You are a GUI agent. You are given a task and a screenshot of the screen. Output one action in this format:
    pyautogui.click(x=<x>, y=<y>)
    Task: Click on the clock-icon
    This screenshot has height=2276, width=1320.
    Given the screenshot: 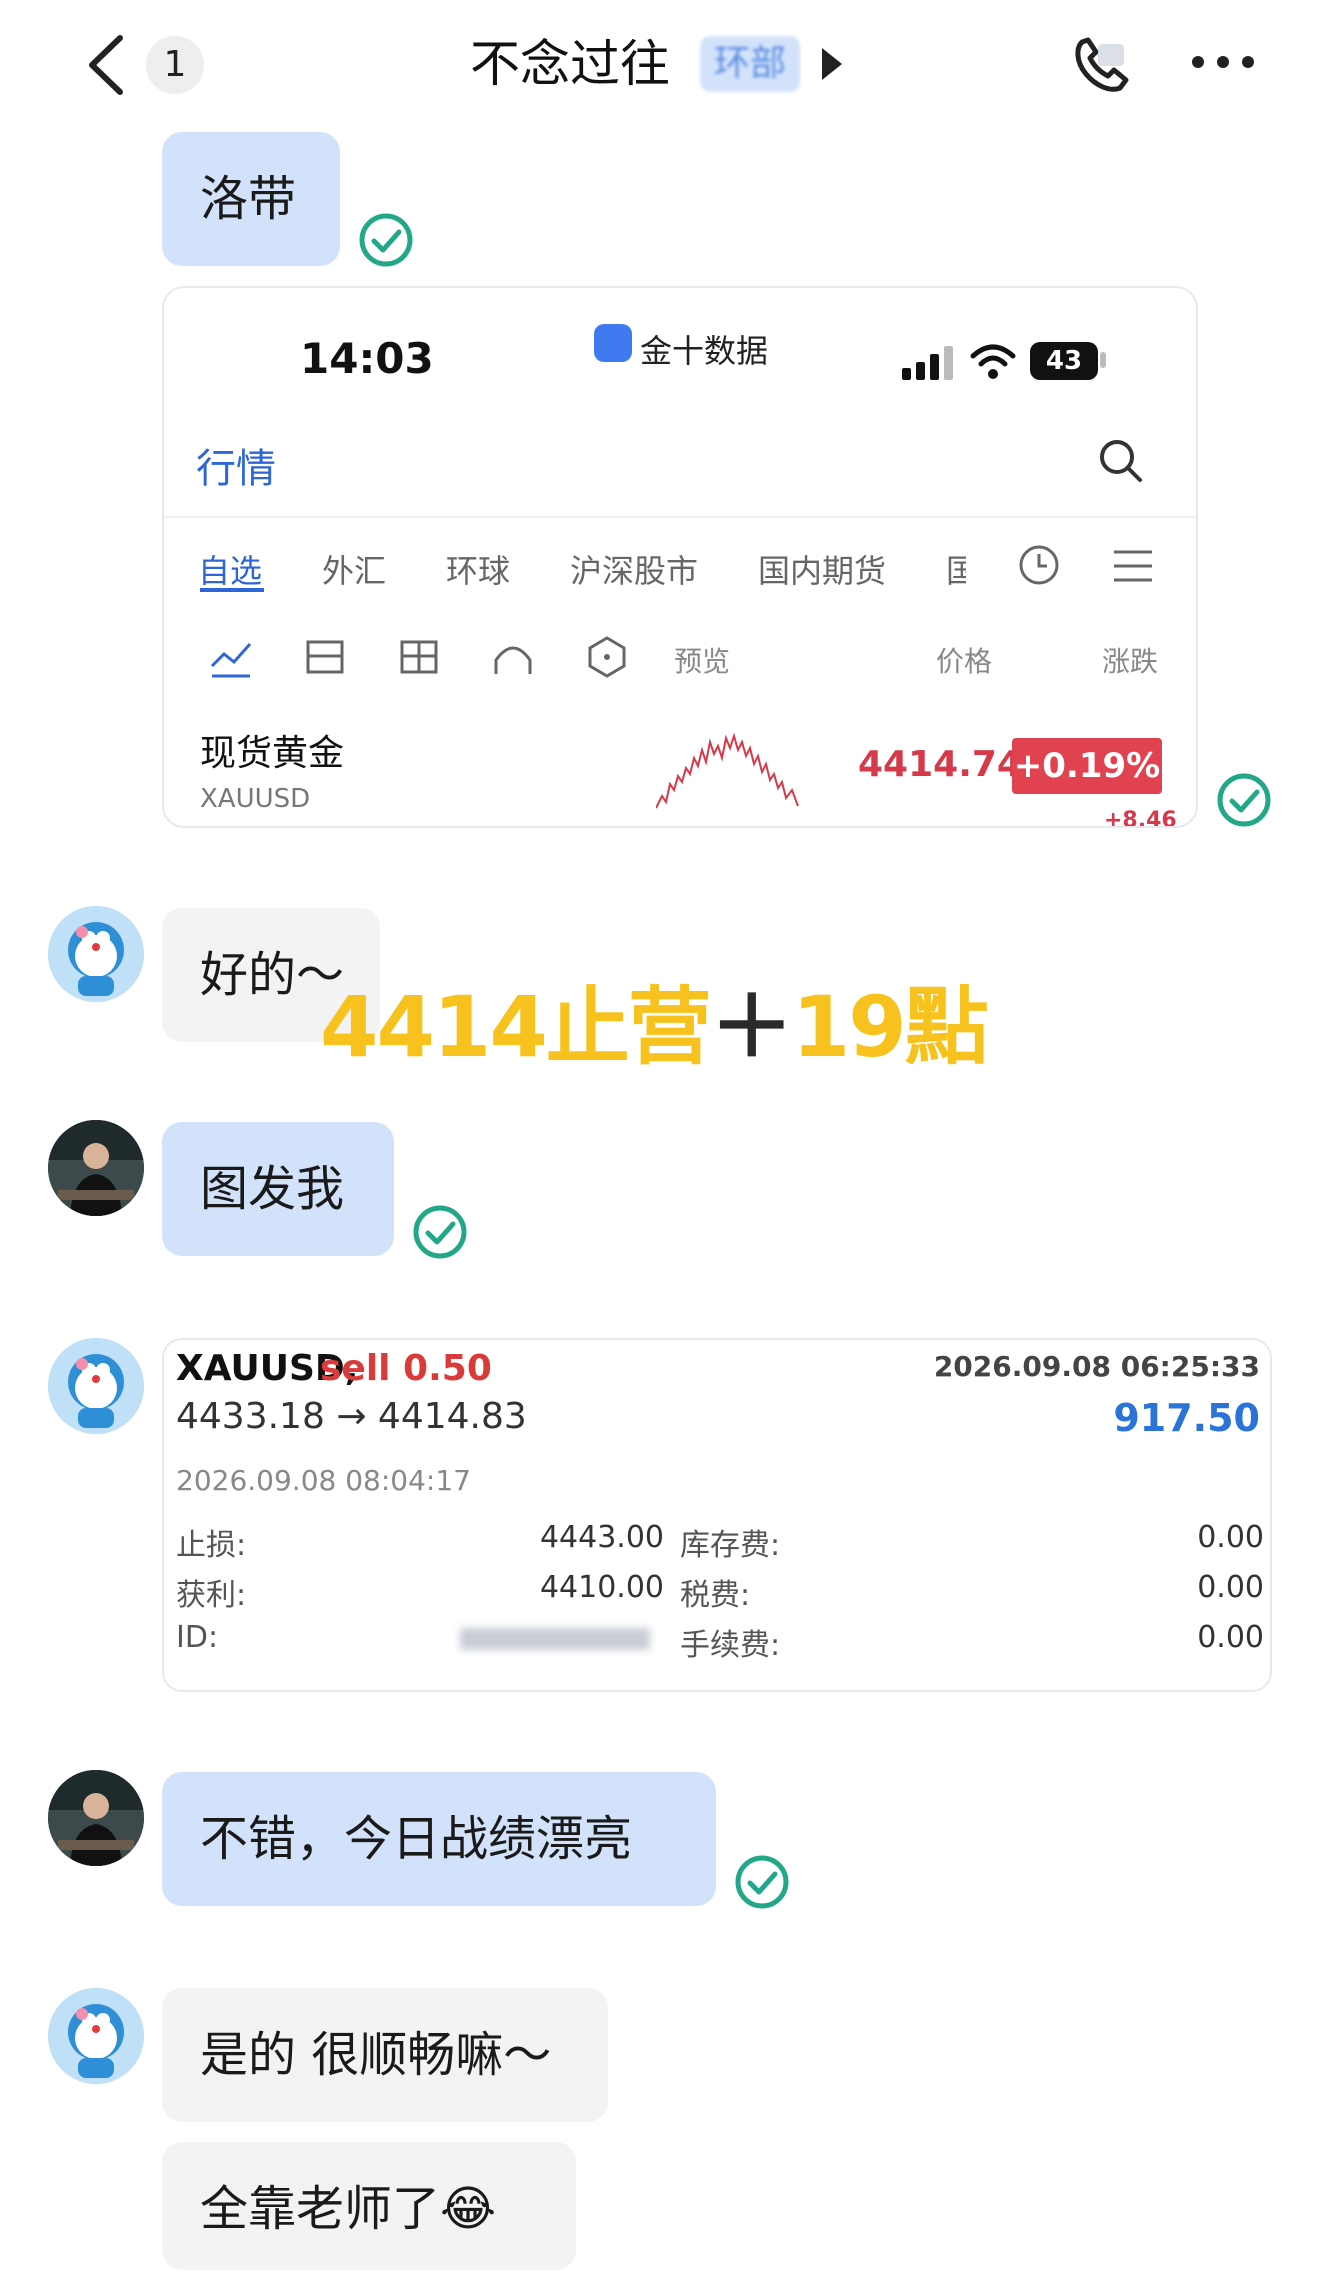 What is the action you would take?
    pyautogui.click(x=1039, y=565)
    